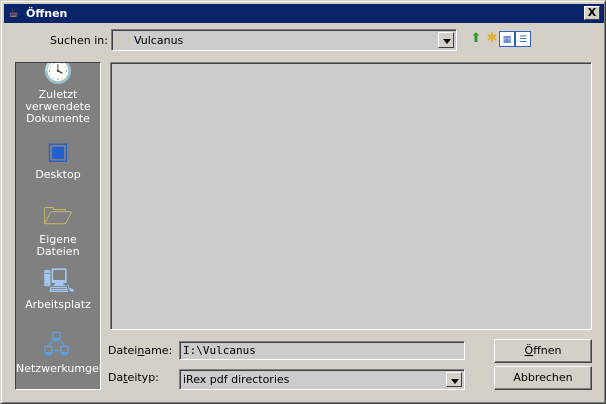 Image resolution: width=606 pixels, height=404 pixels. What do you see at coordinates (58, 73) in the screenshot?
I see `recent-documents-icon: 🕓` at bounding box center [58, 73].